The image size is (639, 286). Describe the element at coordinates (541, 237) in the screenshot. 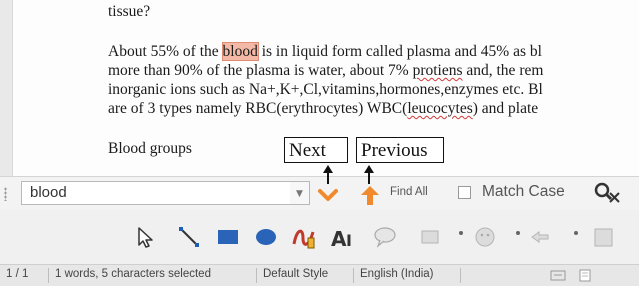

I see `block-arrows-icon` at that location.